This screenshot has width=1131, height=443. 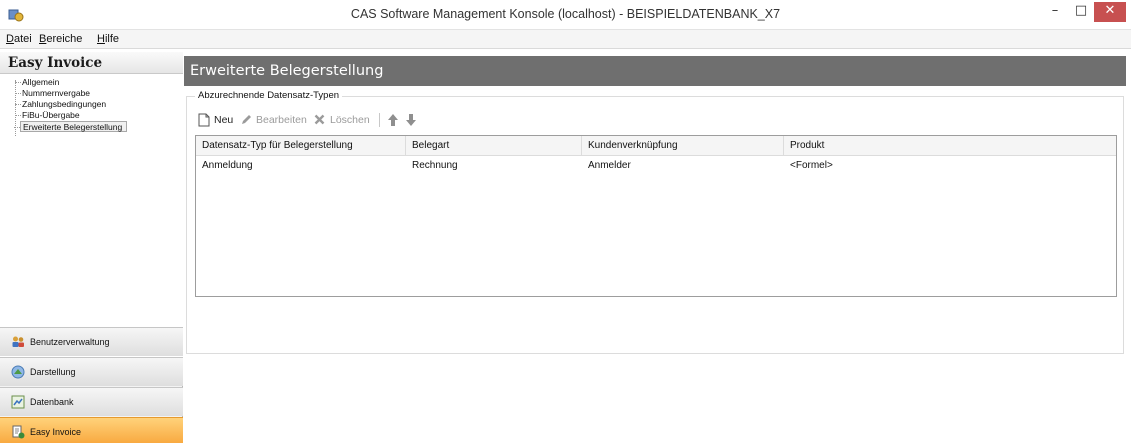 I want to click on delete-button: Löschen, so click(x=343, y=120).